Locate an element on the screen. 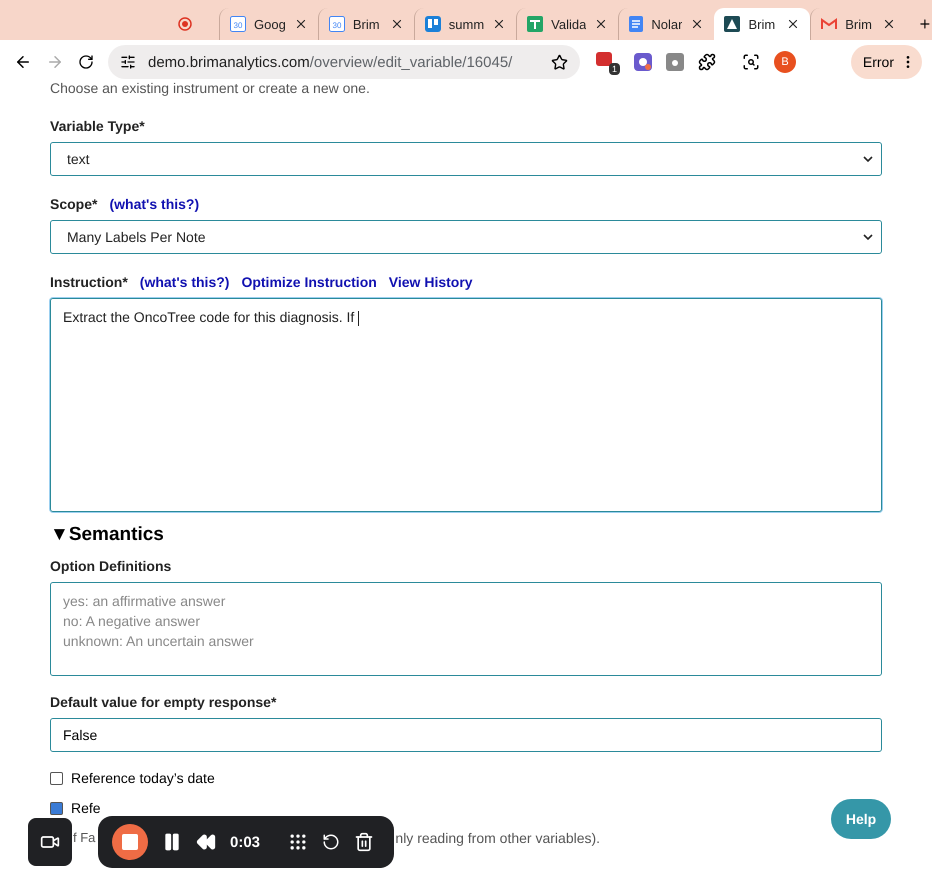 This screenshot has width=932, height=880. checkbox-label: Refe is located at coordinates (86, 808).